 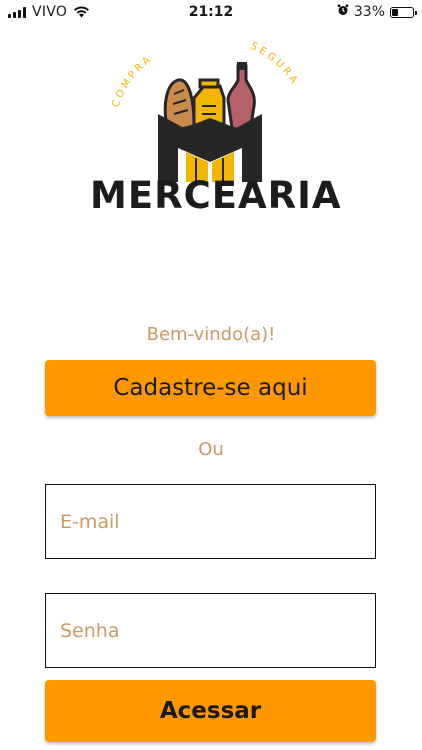 I want to click on battery-level, so click(x=395, y=12).